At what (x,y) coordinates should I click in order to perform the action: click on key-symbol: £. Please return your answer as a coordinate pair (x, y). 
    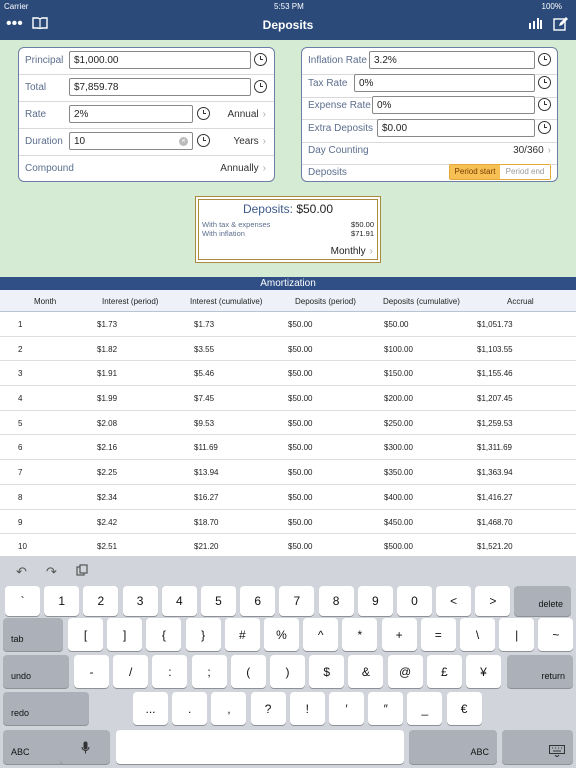
    Looking at the image, I should click on (444, 671).